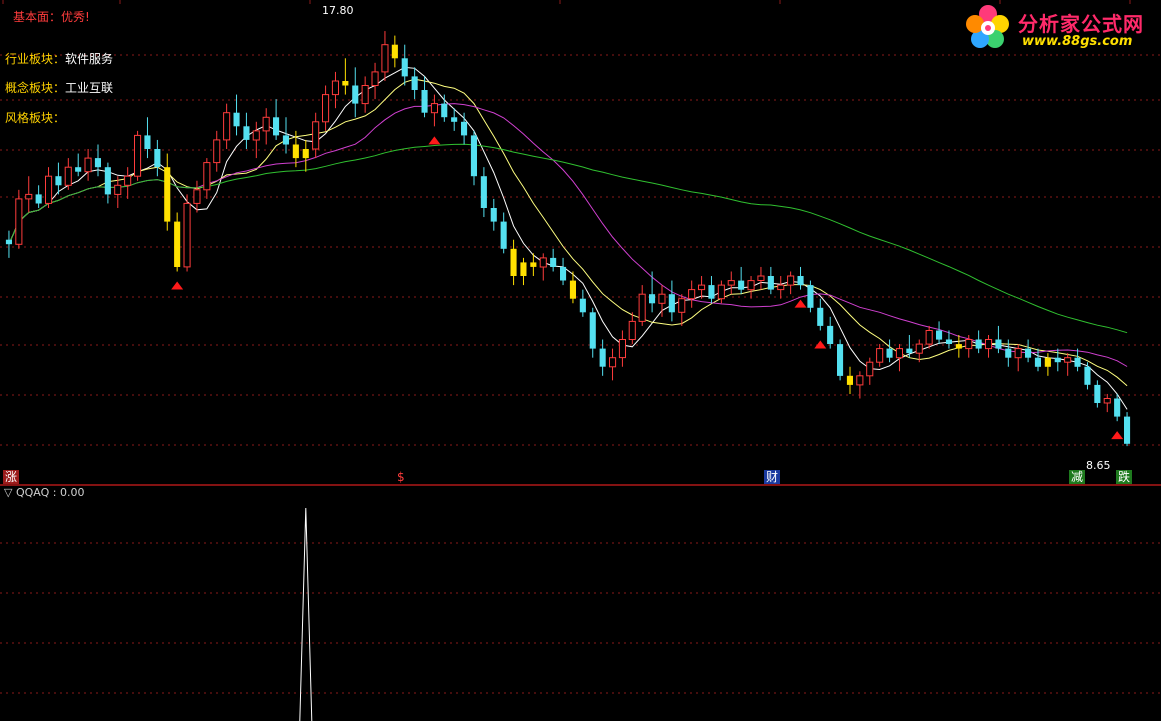  Describe the element at coordinates (1098, 465) in the screenshot. I see `low-price-label: 8.65` at that location.